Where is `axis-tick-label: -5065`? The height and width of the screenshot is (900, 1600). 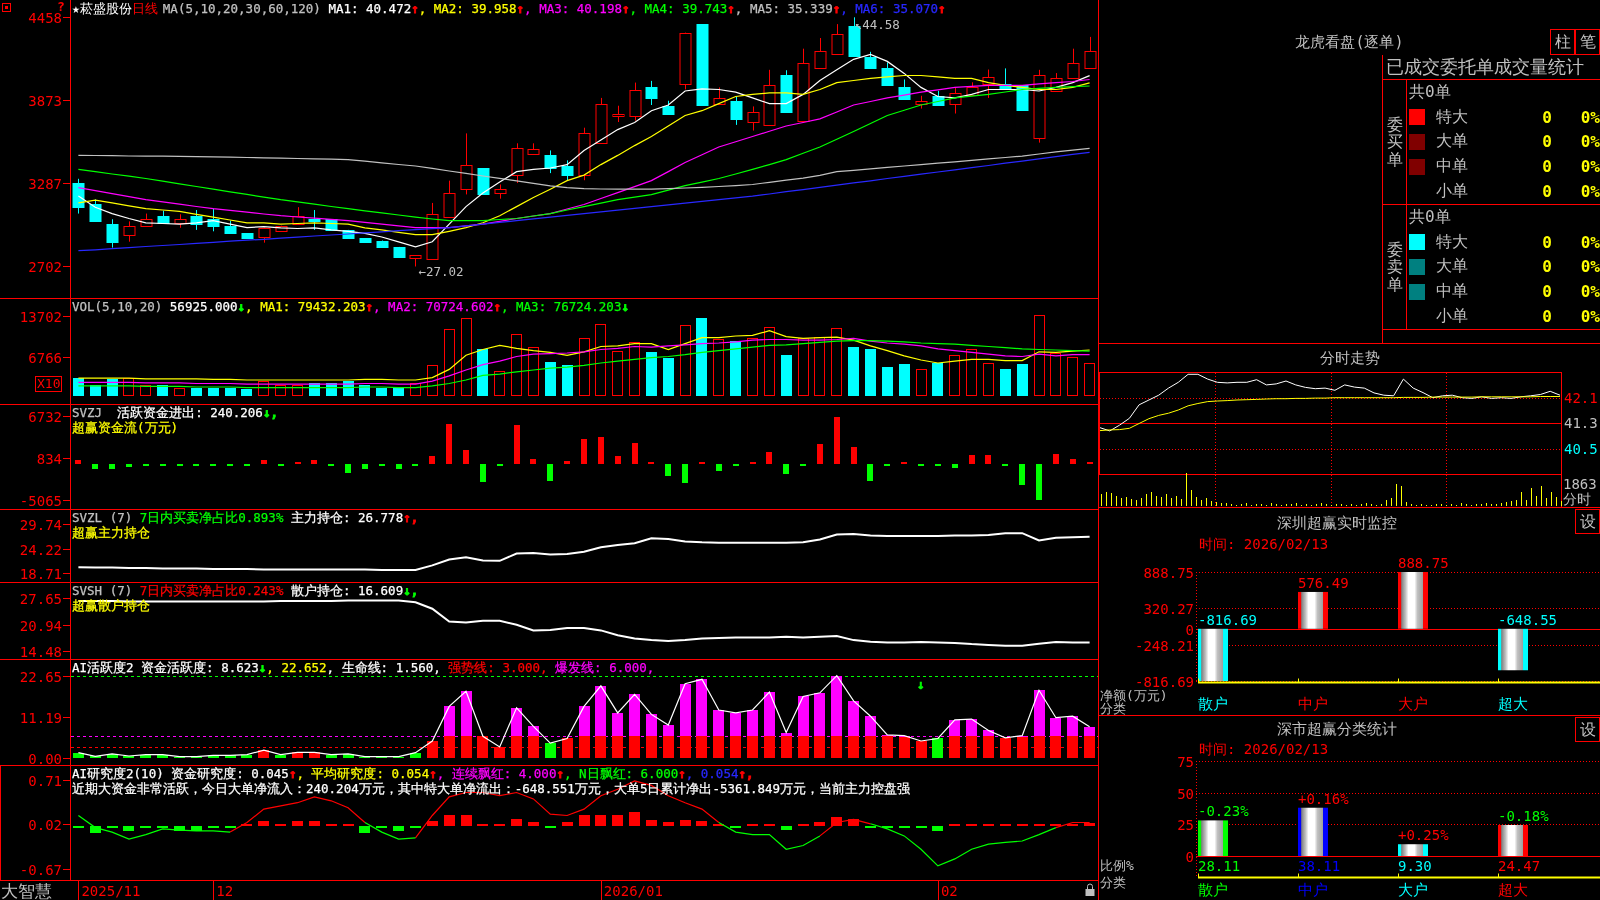
axis-tick-label: -5065 is located at coordinates (40, 500).